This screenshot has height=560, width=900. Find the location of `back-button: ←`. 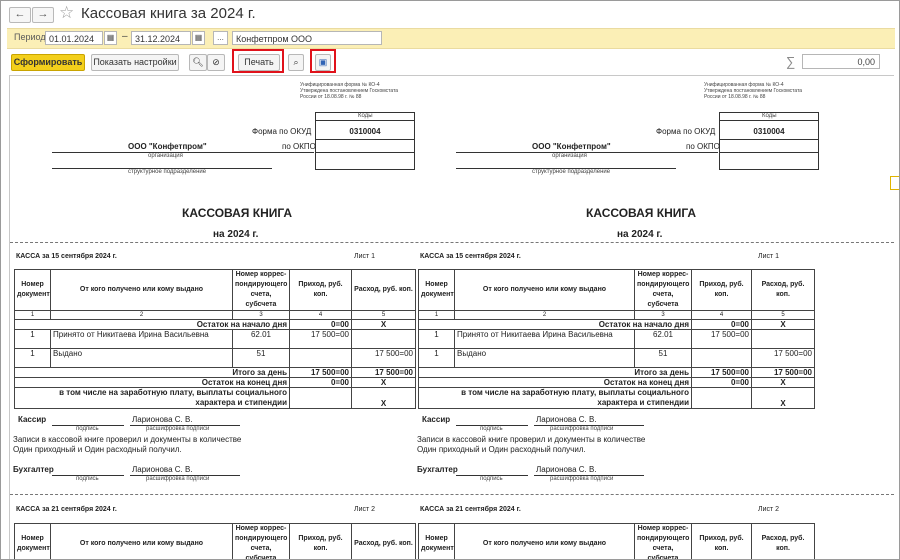

back-button: ← is located at coordinates (20, 15).